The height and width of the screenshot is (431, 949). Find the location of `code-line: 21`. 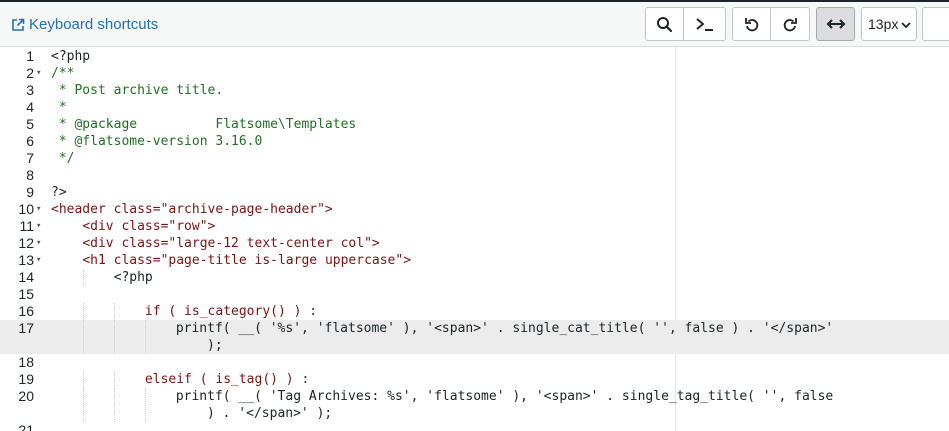

code-line: 21 is located at coordinates (26, 426).